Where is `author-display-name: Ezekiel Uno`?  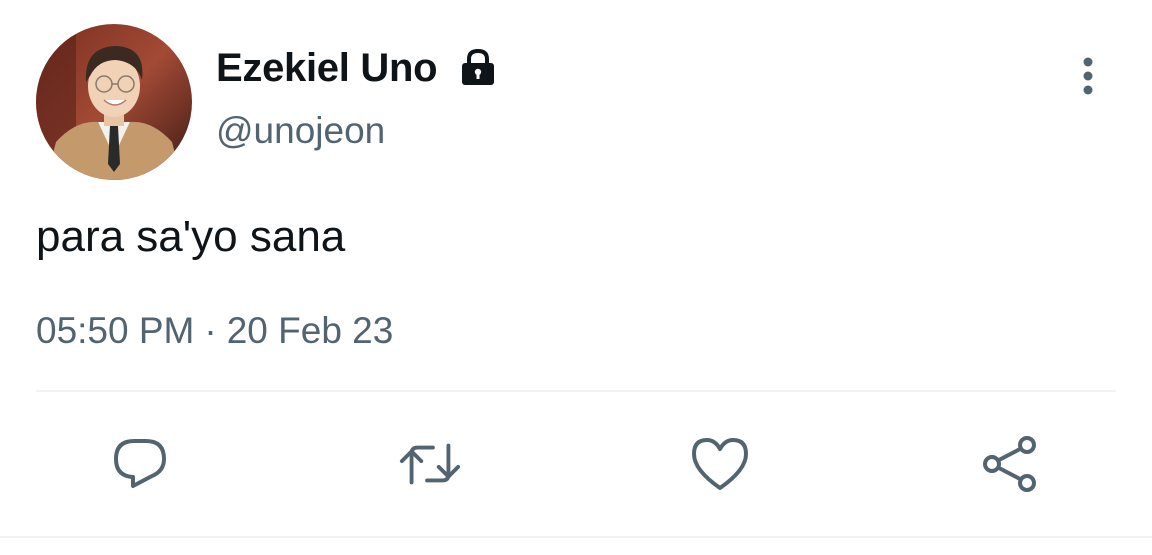 author-display-name: Ezekiel Uno is located at coordinates (327, 68).